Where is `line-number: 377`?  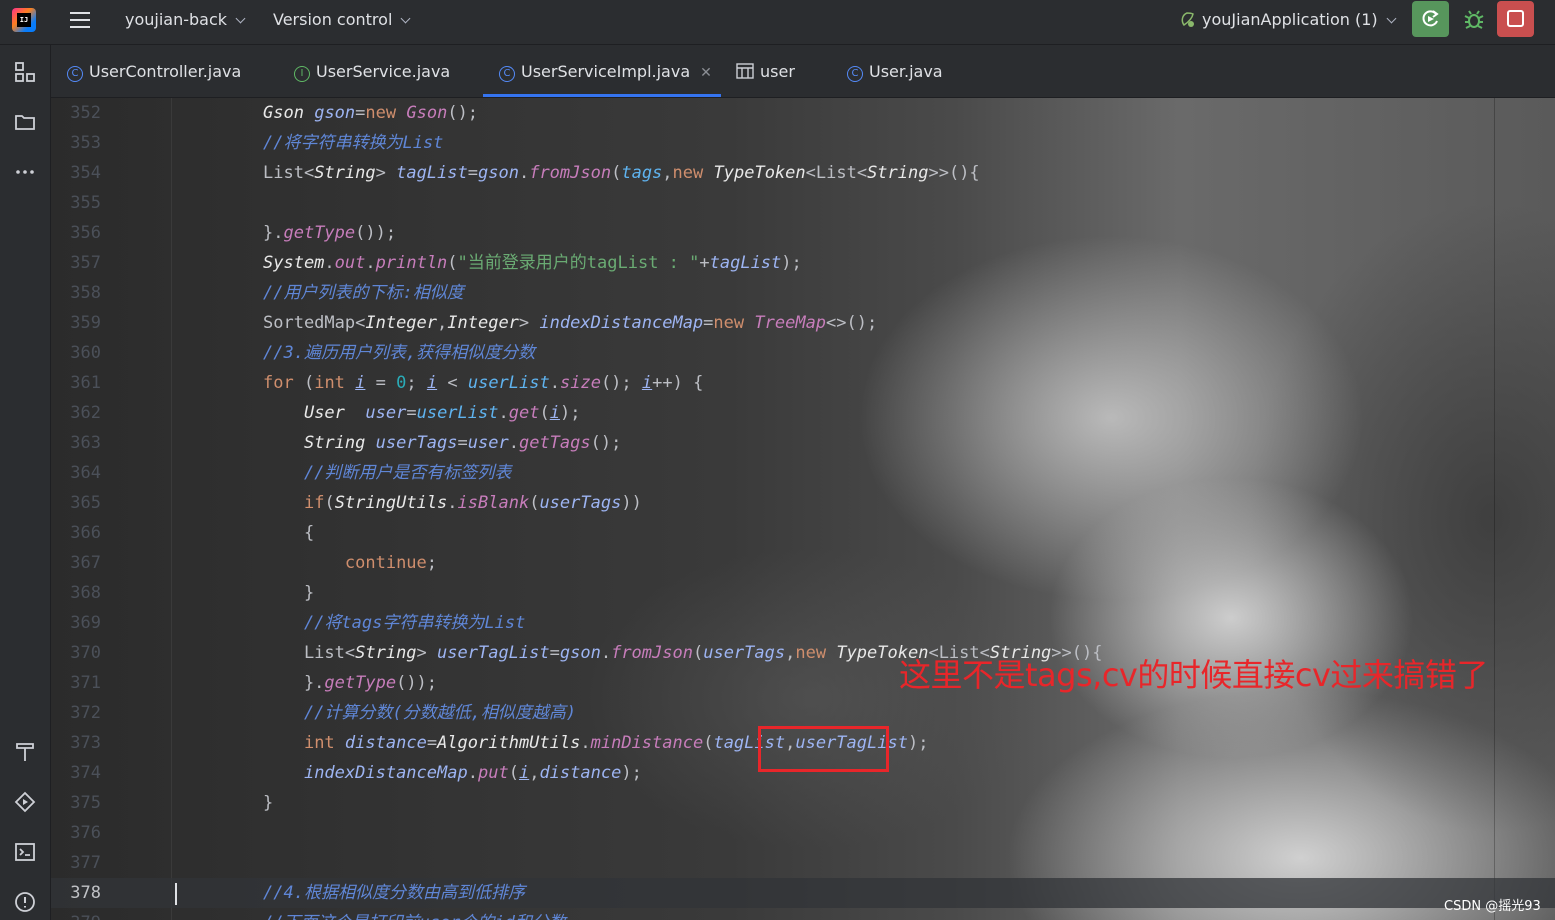 line-number: 377 is located at coordinates (85, 863).